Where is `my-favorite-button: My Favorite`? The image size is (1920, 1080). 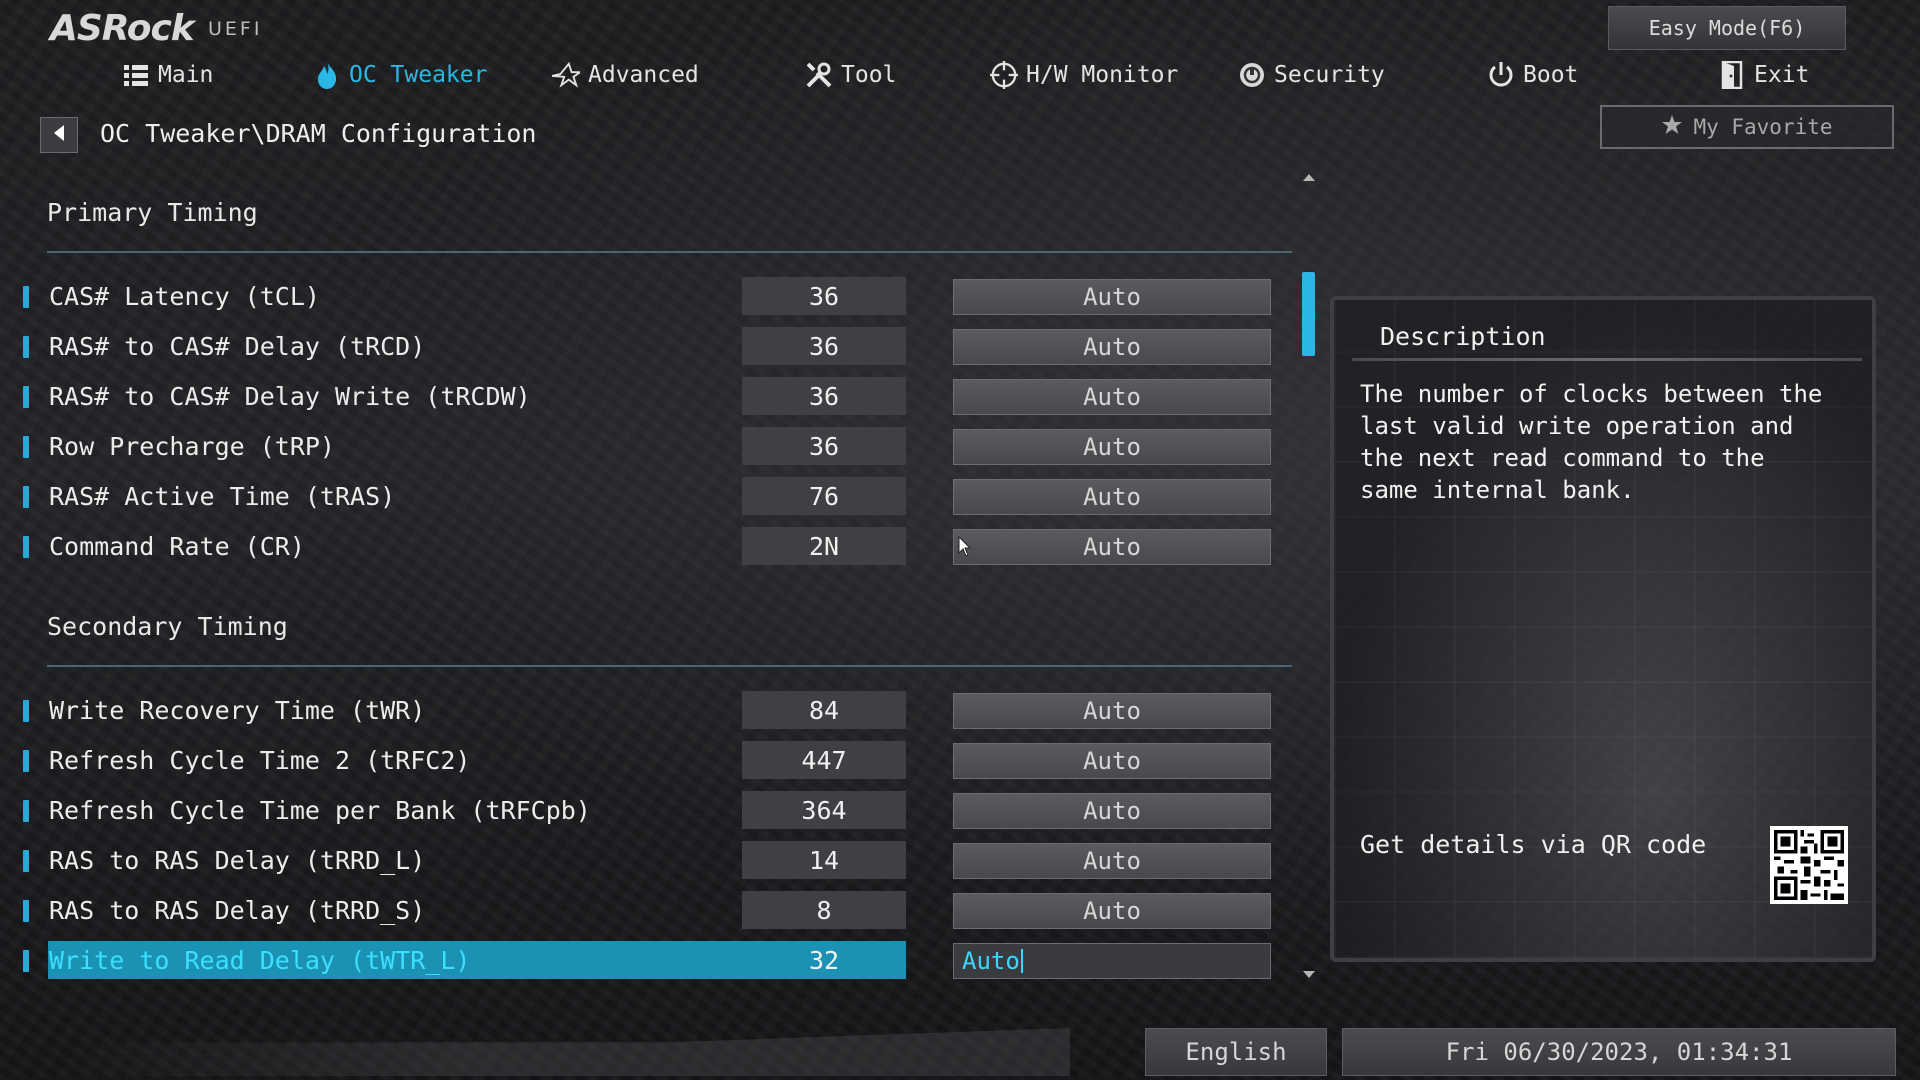
my-favorite-button: My Favorite is located at coordinates (1747, 127).